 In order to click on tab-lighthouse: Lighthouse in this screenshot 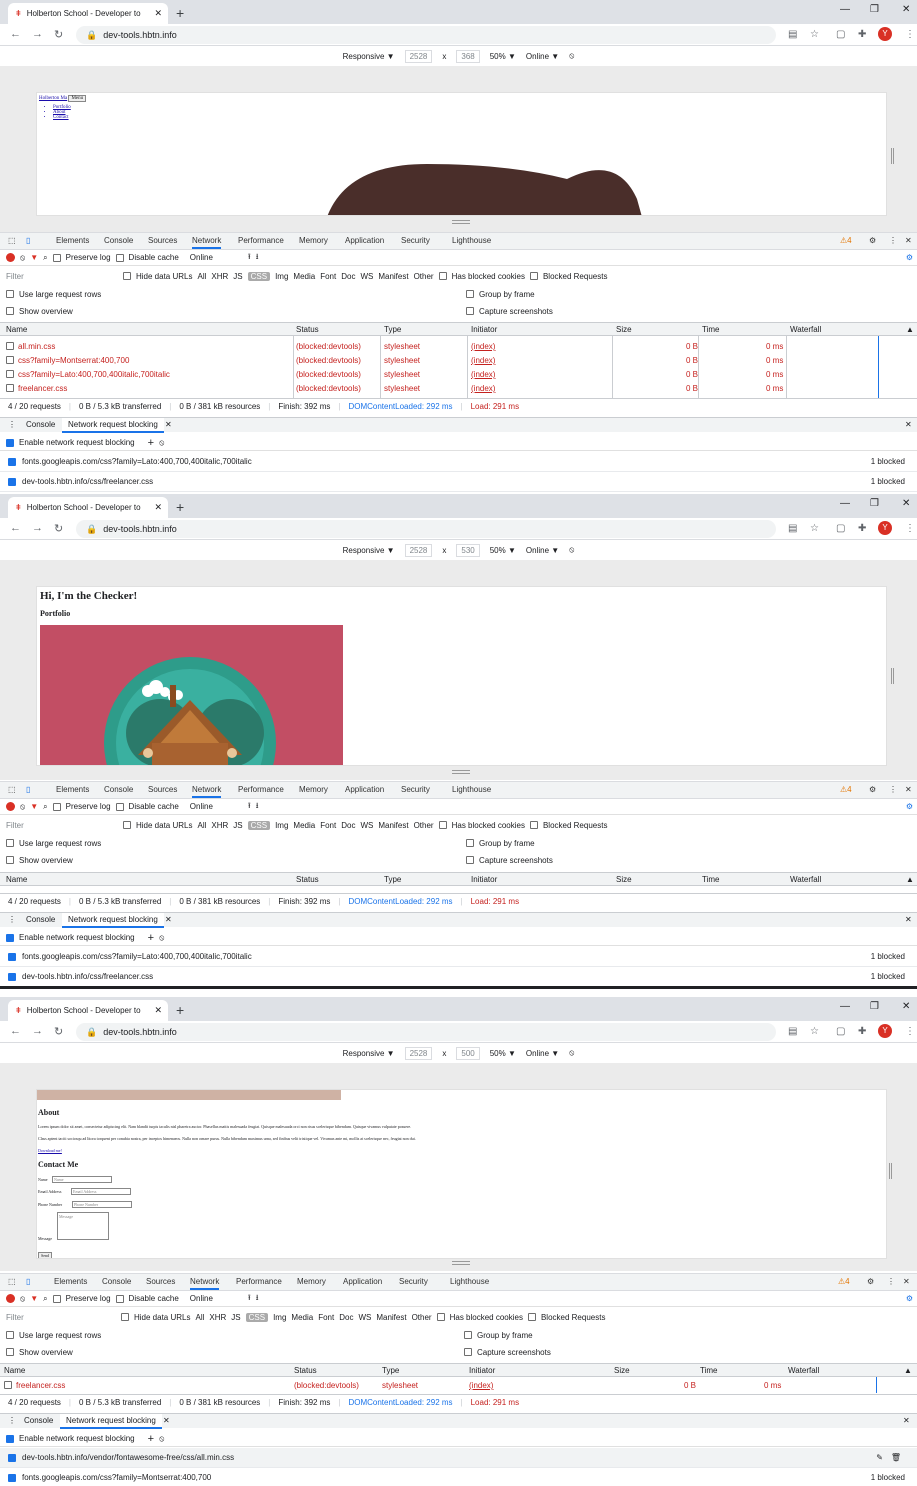, I will do `click(469, 1281)`.